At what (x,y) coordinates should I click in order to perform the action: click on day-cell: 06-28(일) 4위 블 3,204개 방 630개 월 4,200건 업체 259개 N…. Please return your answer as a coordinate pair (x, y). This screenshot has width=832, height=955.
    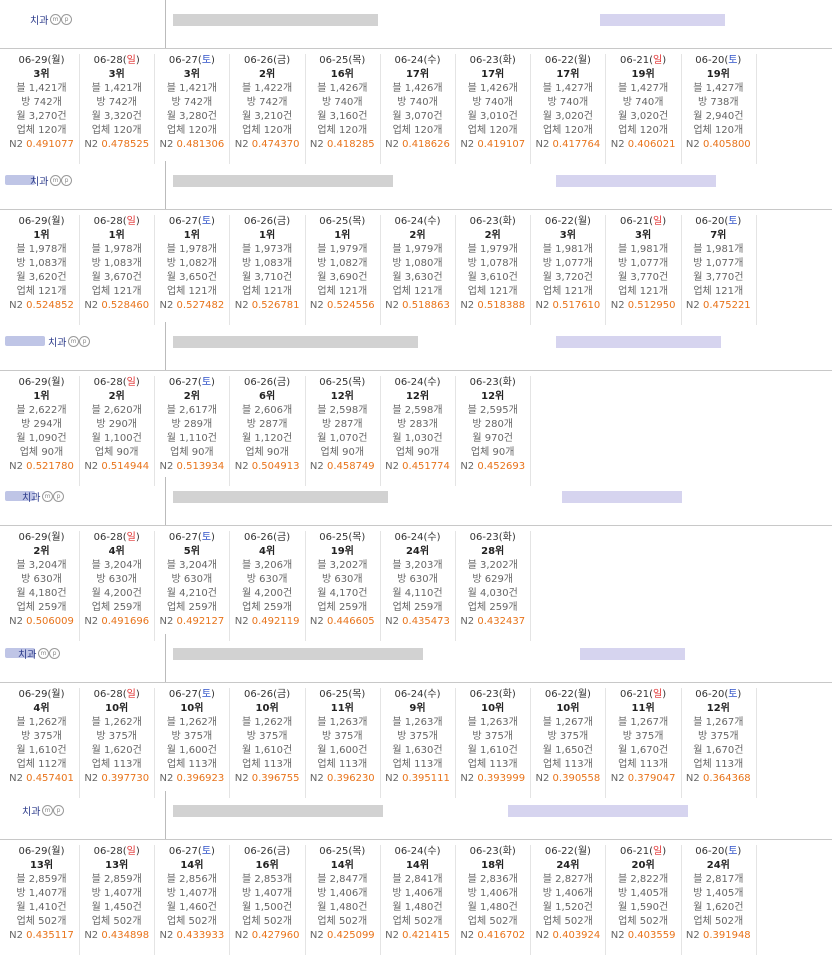
    Looking at the image, I should click on (117, 586).